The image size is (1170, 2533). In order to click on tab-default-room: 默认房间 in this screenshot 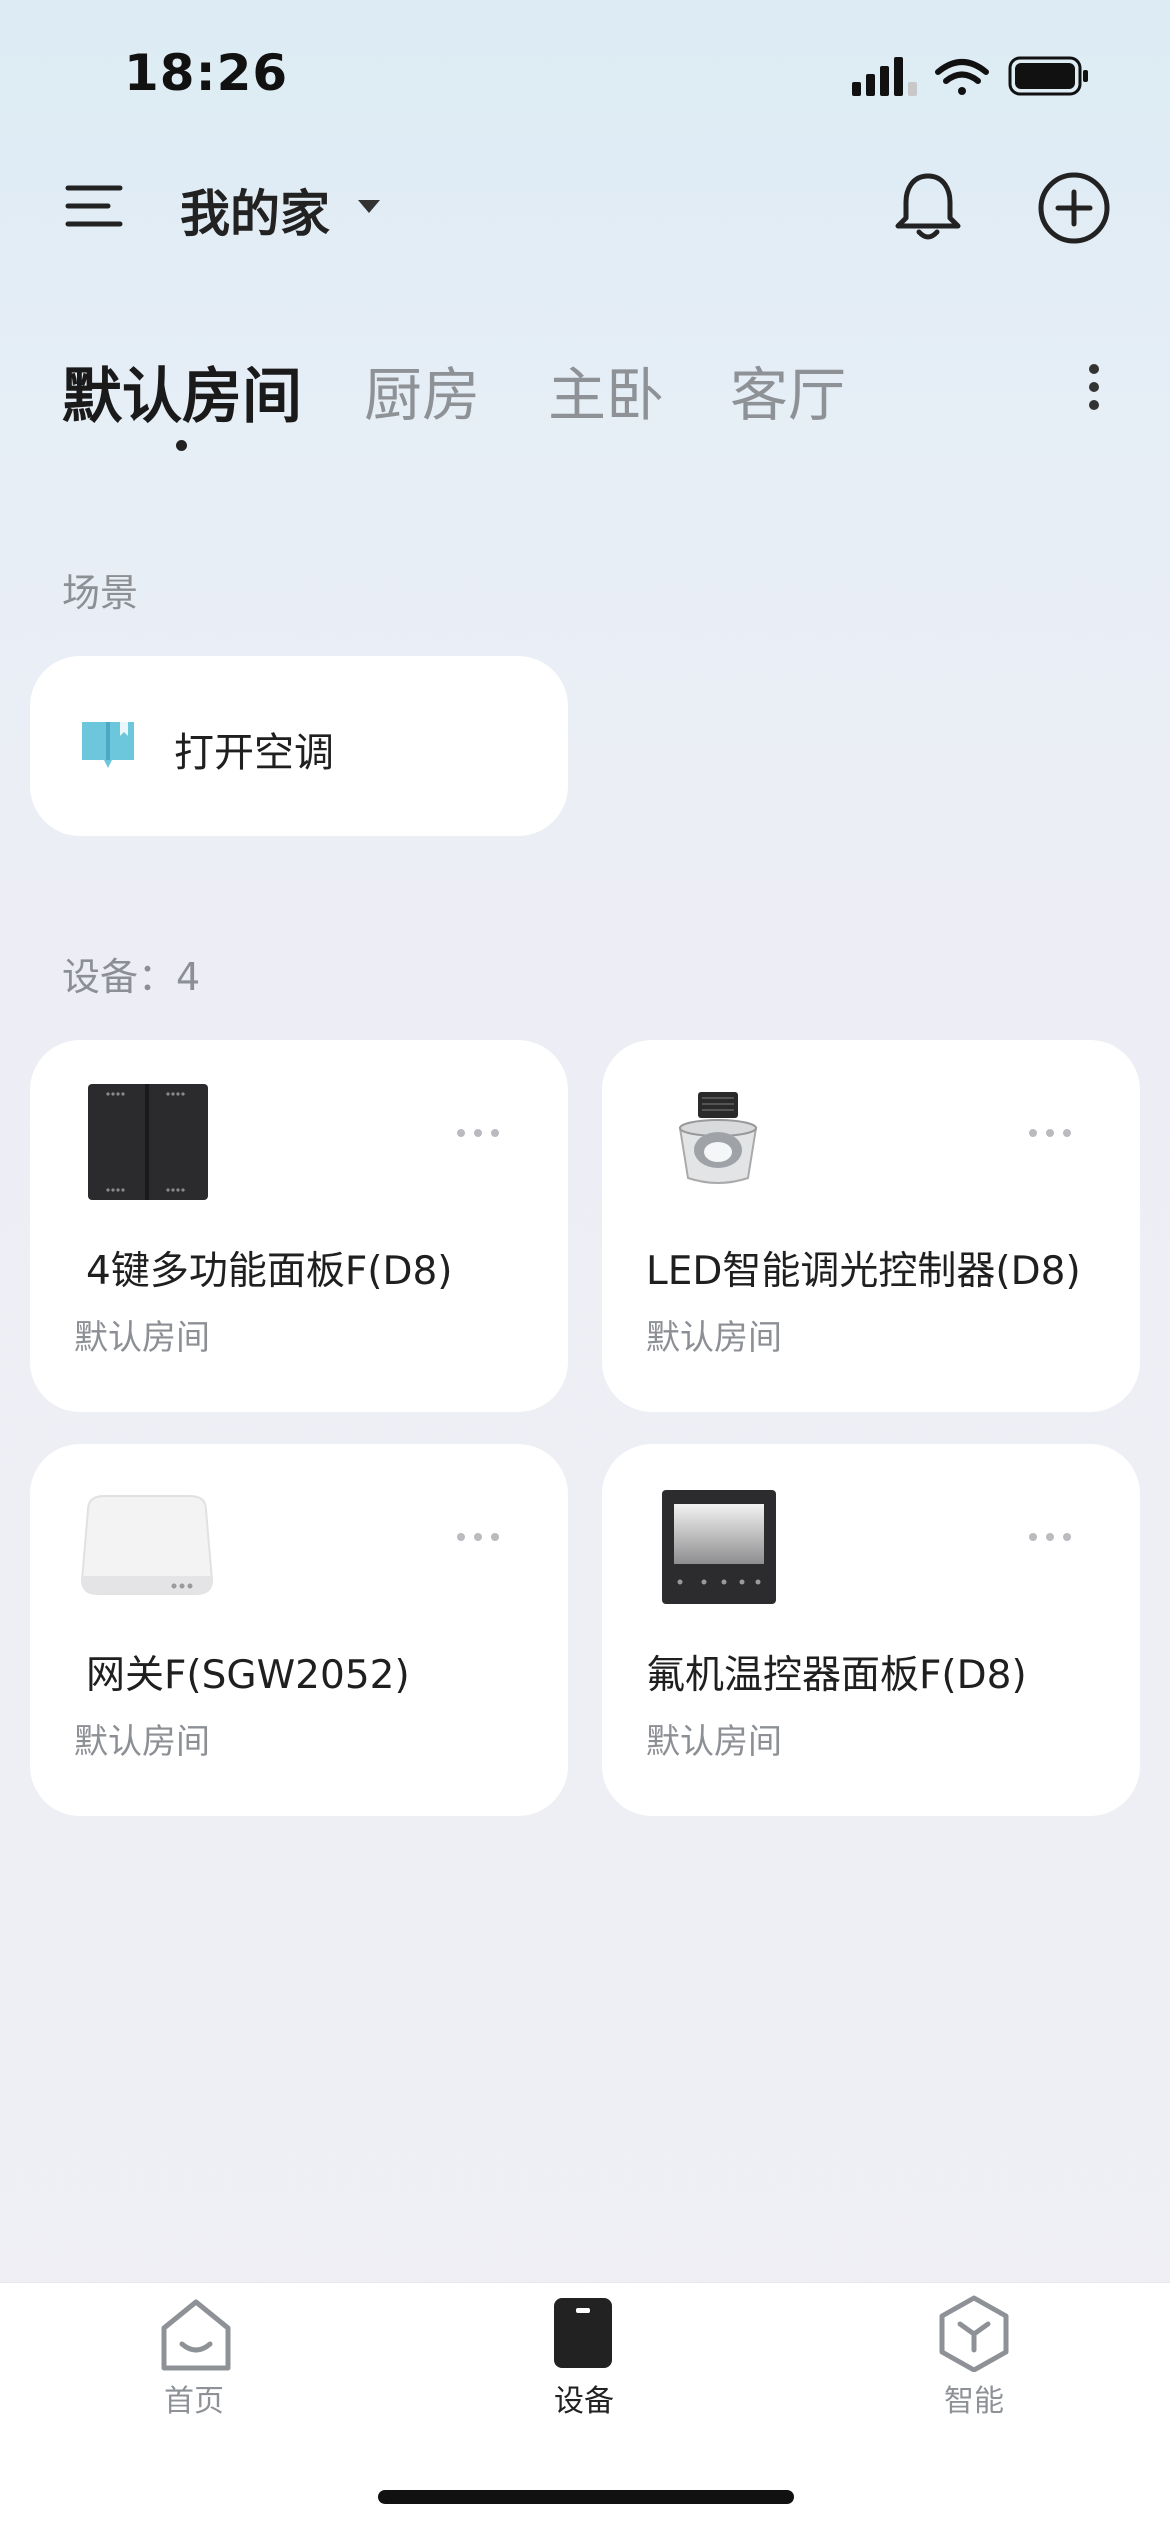, I will do `click(182, 391)`.